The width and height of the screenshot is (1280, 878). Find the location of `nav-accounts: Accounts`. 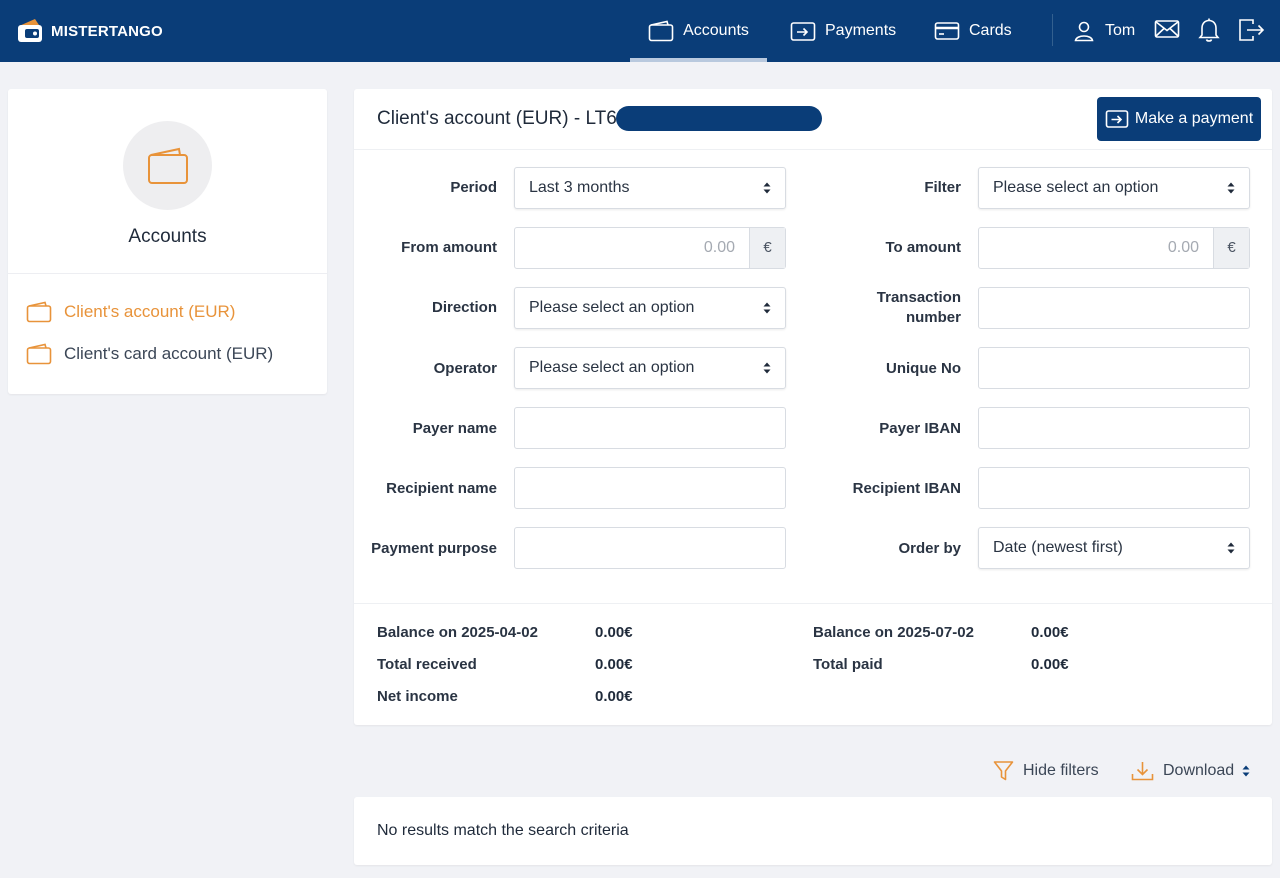

nav-accounts: Accounts is located at coordinates (698, 31).